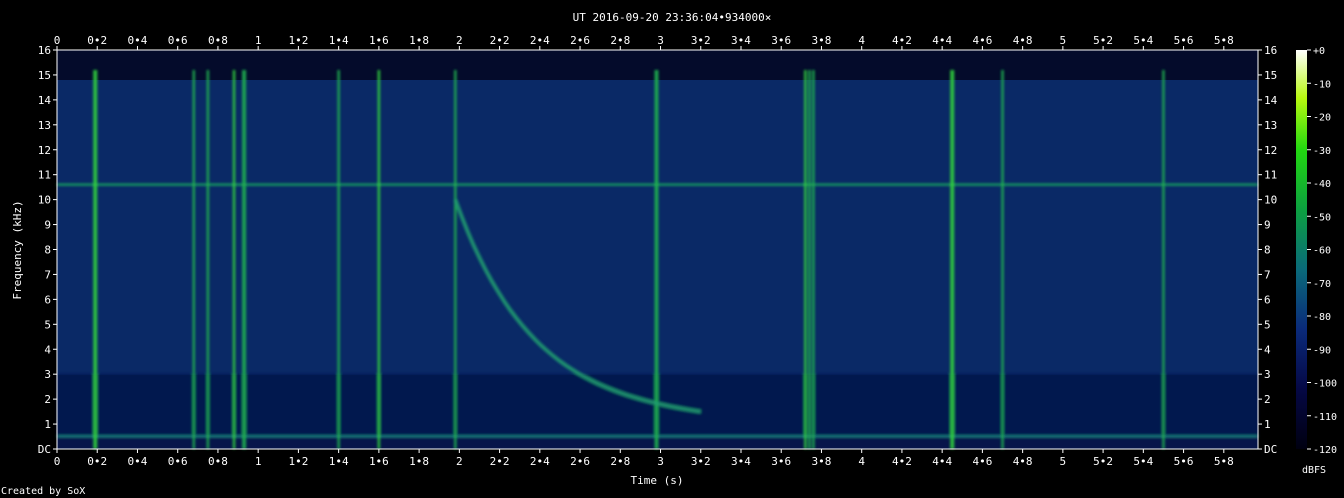  Describe the element at coordinates (660, 461) in the screenshot. I see `x-tick-label-bottom: 3` at that location.